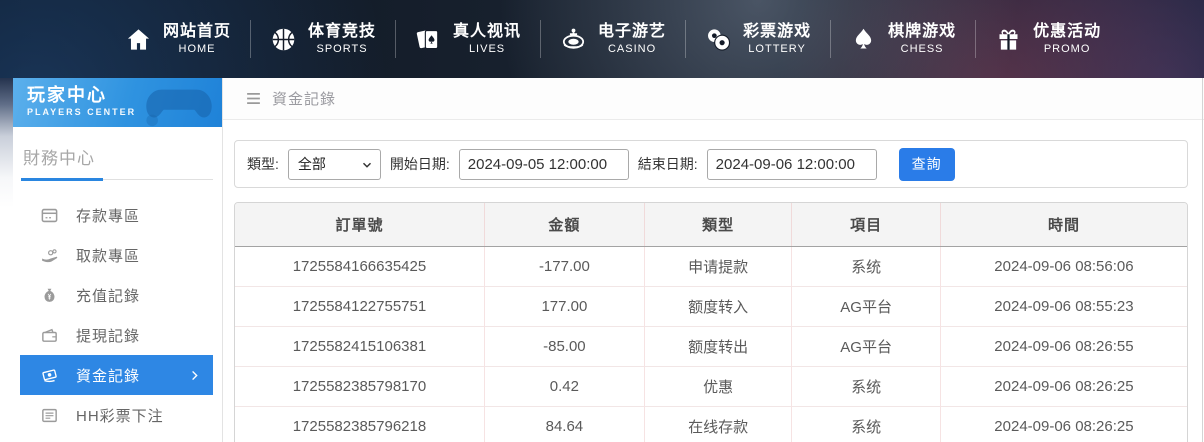 This screenshot has width=1204, height=442. I want to click on table-cell: 额度转出, so click(717, 345).